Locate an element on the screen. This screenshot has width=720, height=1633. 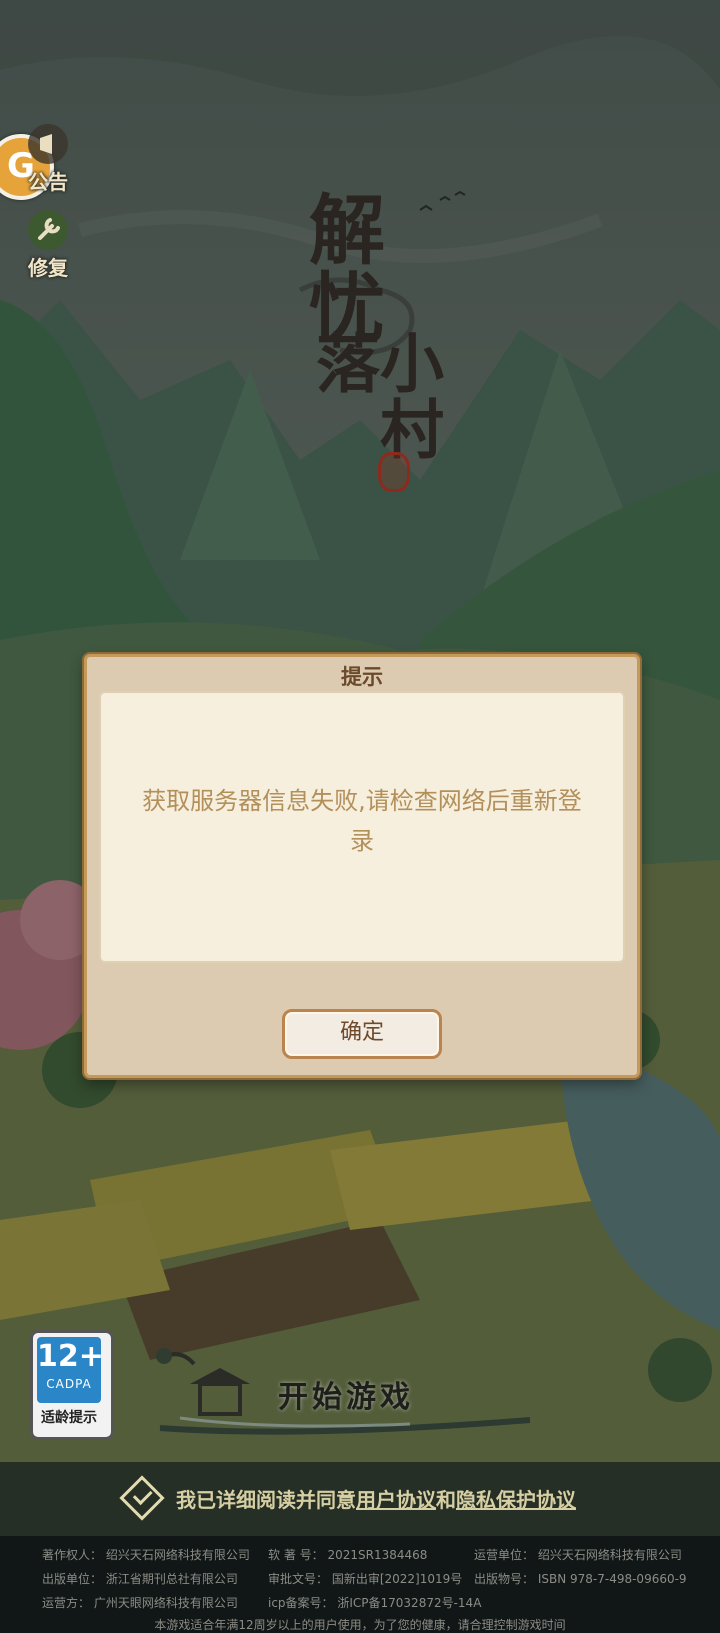
game-title-logo: 解忧 小村落 is located at coordinates (370, 350).